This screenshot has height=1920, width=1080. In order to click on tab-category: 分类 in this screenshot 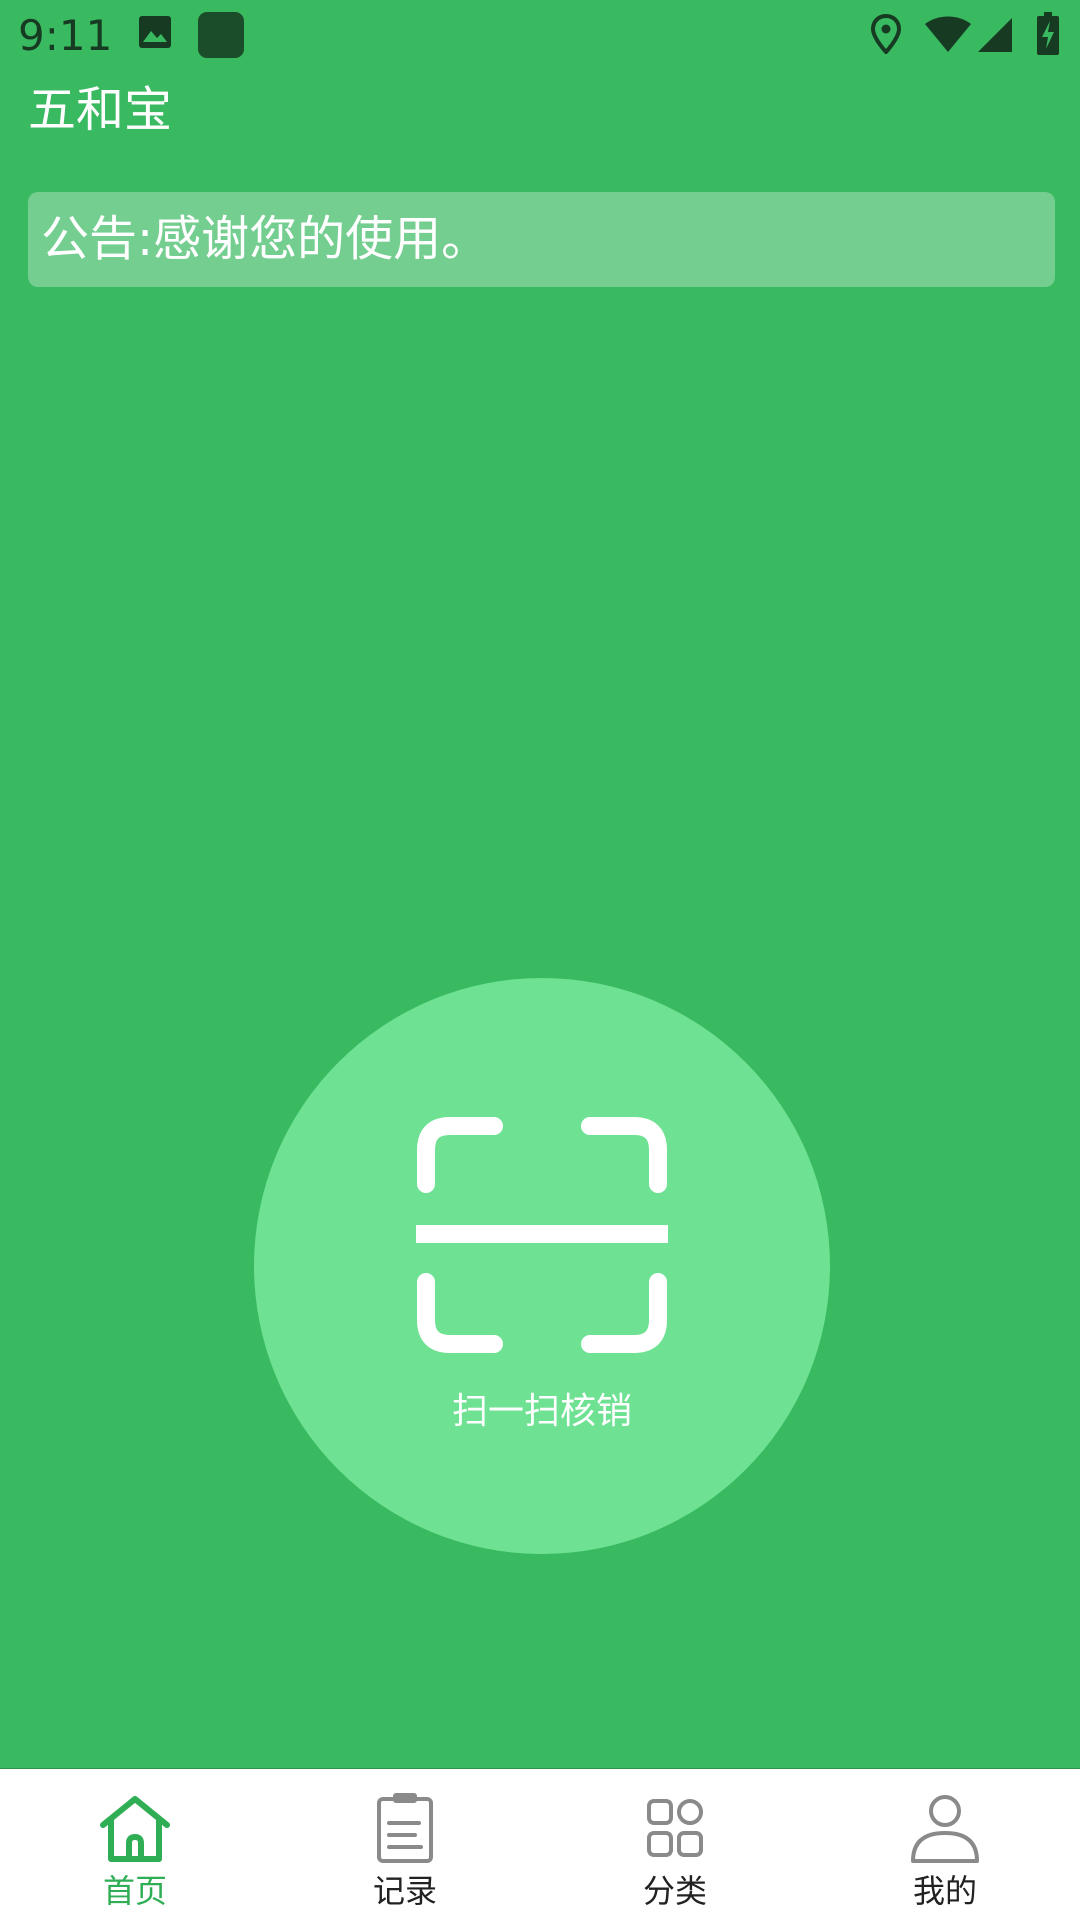, I will do `click(675, 1844)`.